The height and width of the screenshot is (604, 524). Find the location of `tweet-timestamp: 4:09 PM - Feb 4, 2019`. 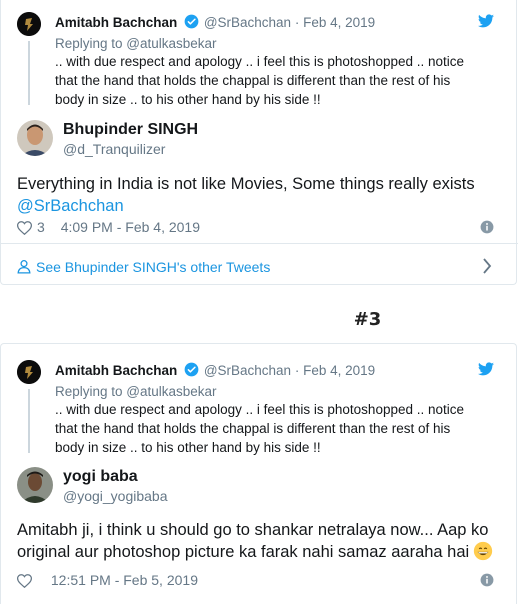

tweet-timestamp: 4:09 PM - Feb 4, 2019 is located at coordinates (130, 227).